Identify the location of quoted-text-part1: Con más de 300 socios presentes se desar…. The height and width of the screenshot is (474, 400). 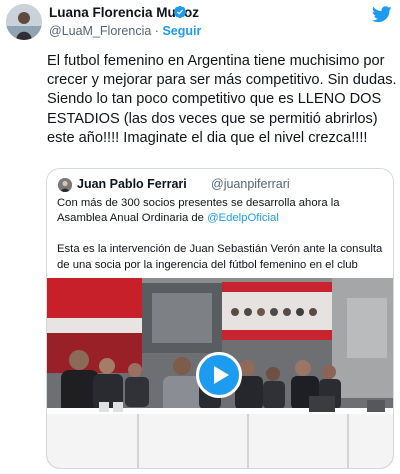
(200, 211).